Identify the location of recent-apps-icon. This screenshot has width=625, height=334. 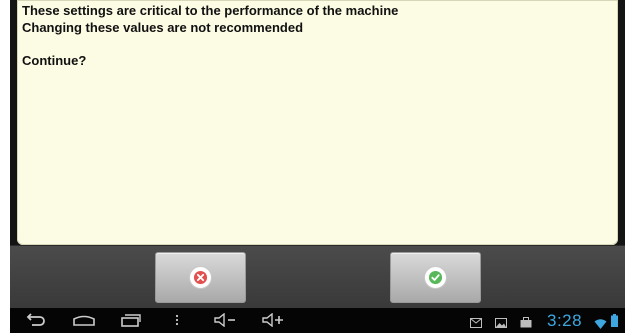
(131, 322).